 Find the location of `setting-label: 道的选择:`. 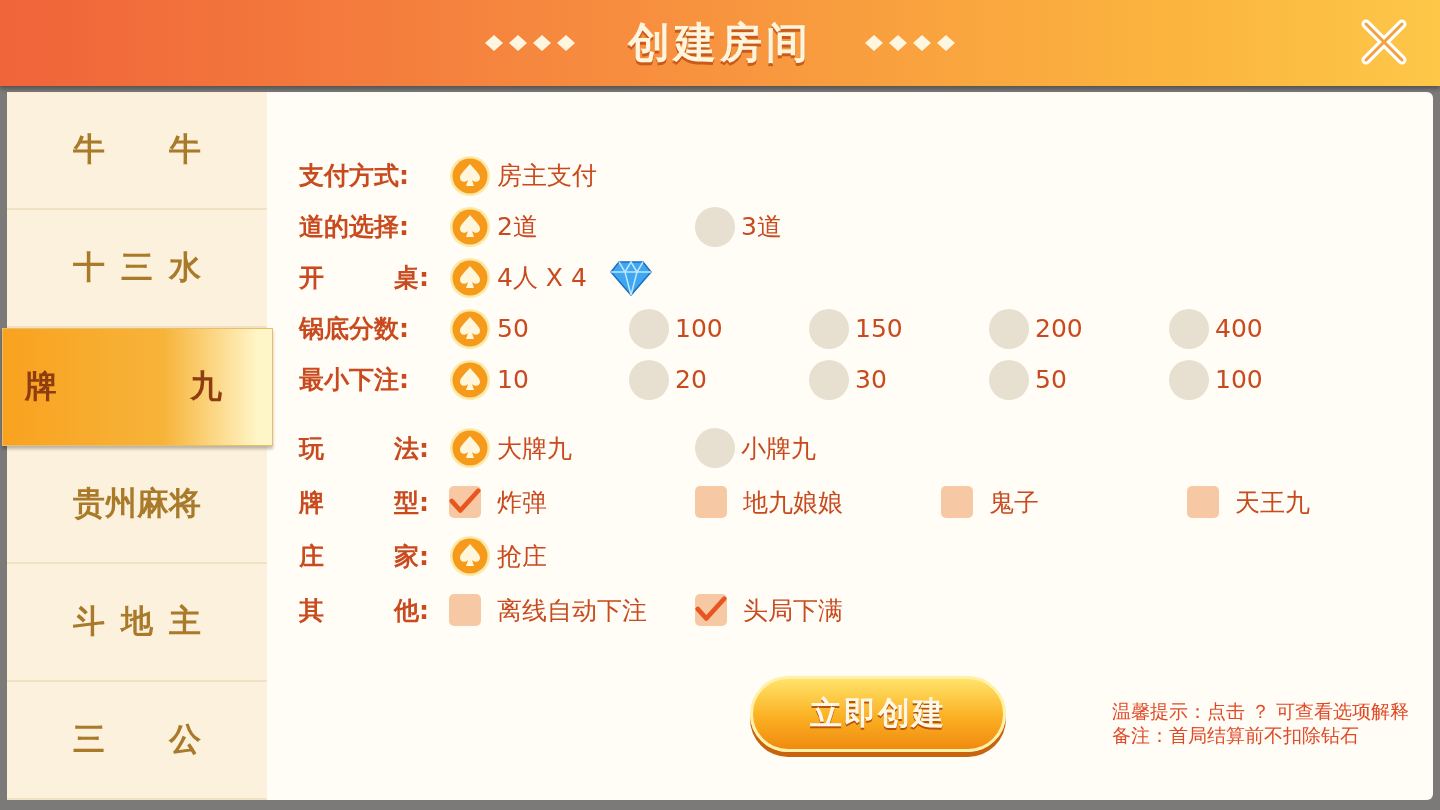

setting-label: 道的选择: is located at coordinates (354, 227).